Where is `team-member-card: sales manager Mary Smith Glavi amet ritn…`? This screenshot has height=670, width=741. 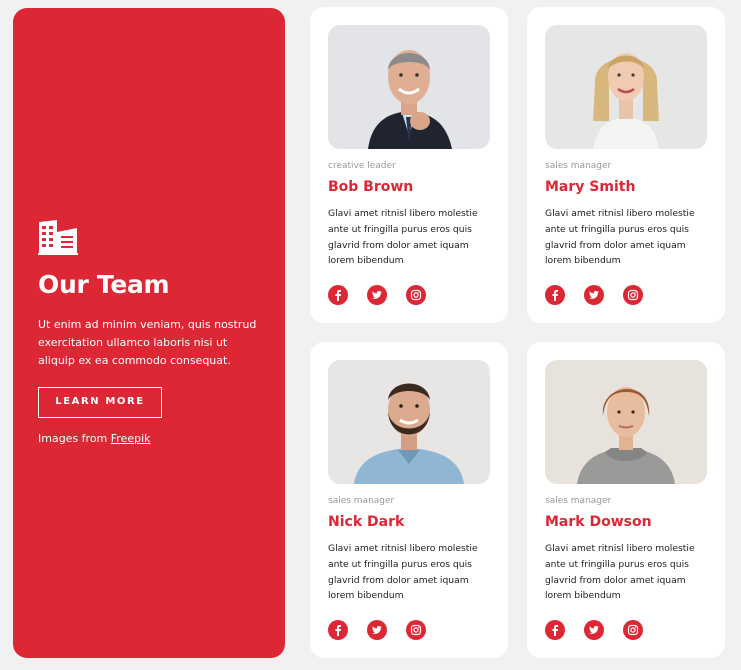 team-member-card: sales manager Mary Smith Glavi amet ritn… is located at coordinates (626, 165).